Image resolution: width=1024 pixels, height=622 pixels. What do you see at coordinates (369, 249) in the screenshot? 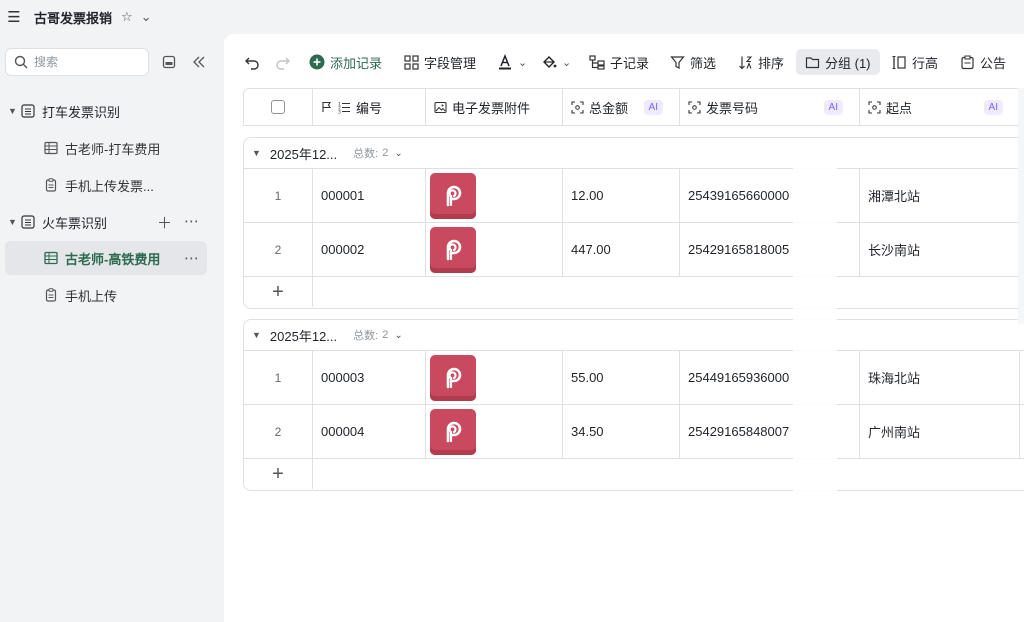
I see `code-cell: 000002` at bounding box center [369, 249].